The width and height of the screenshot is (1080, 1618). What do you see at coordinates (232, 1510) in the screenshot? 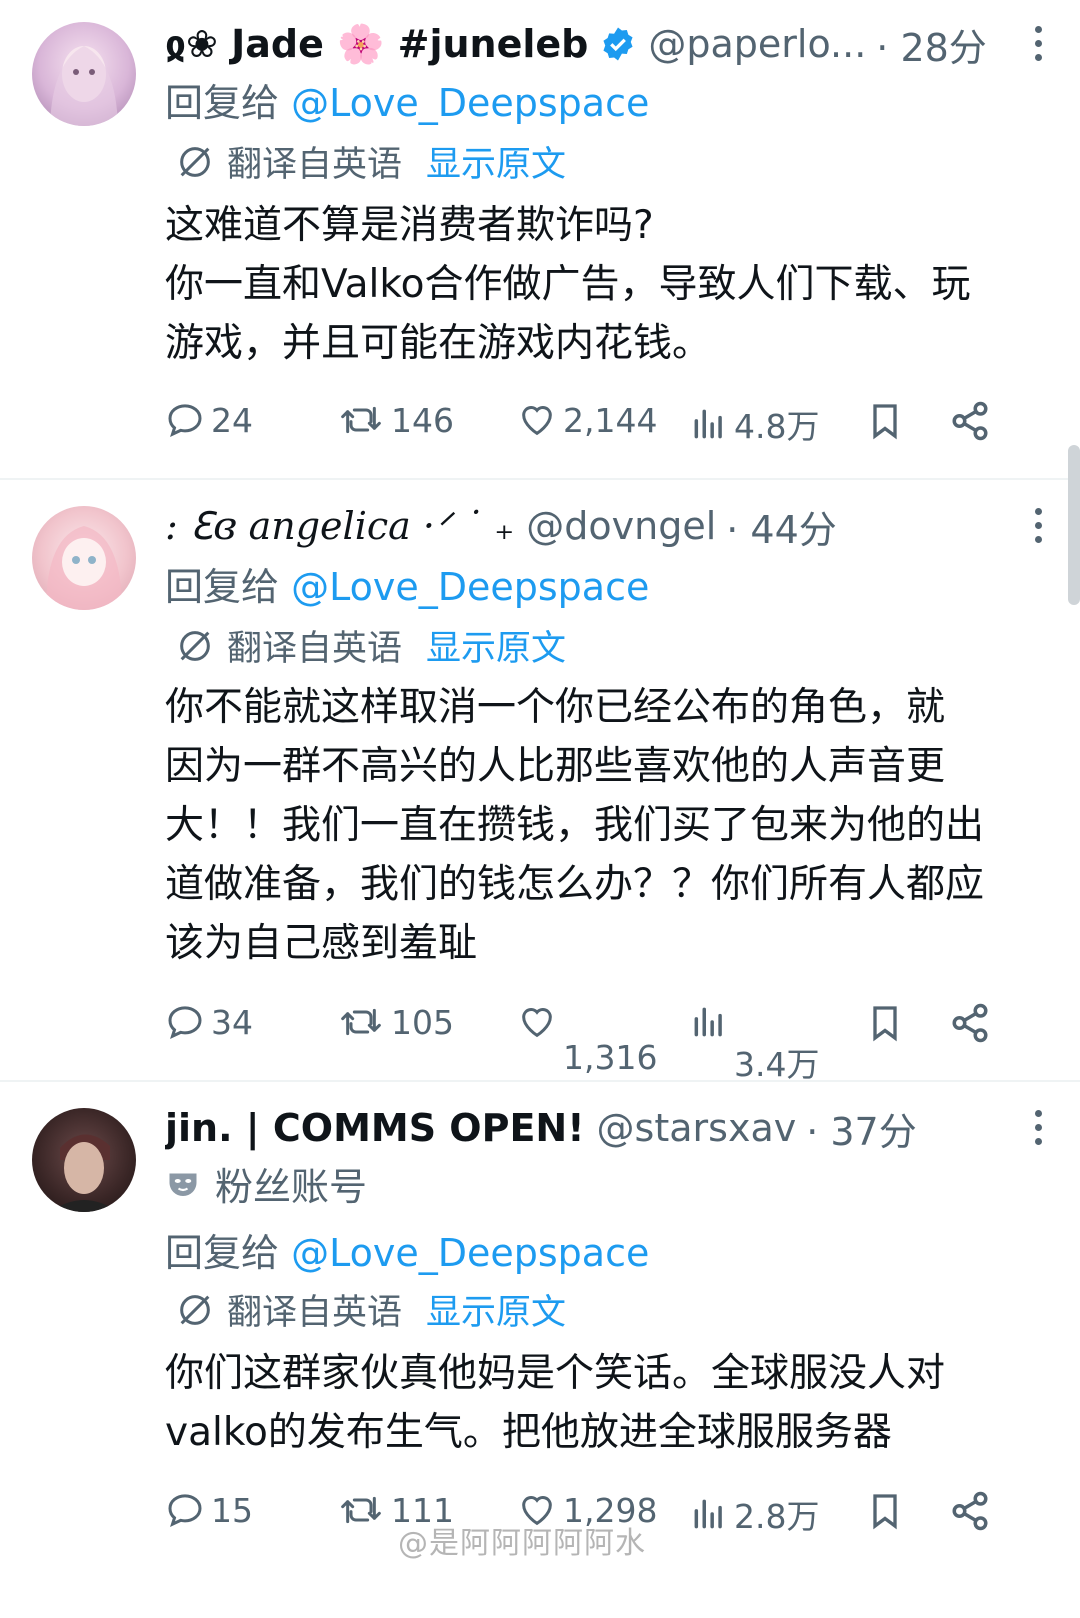
I see `reply-count: 15` at bounding box center [232, 1510].